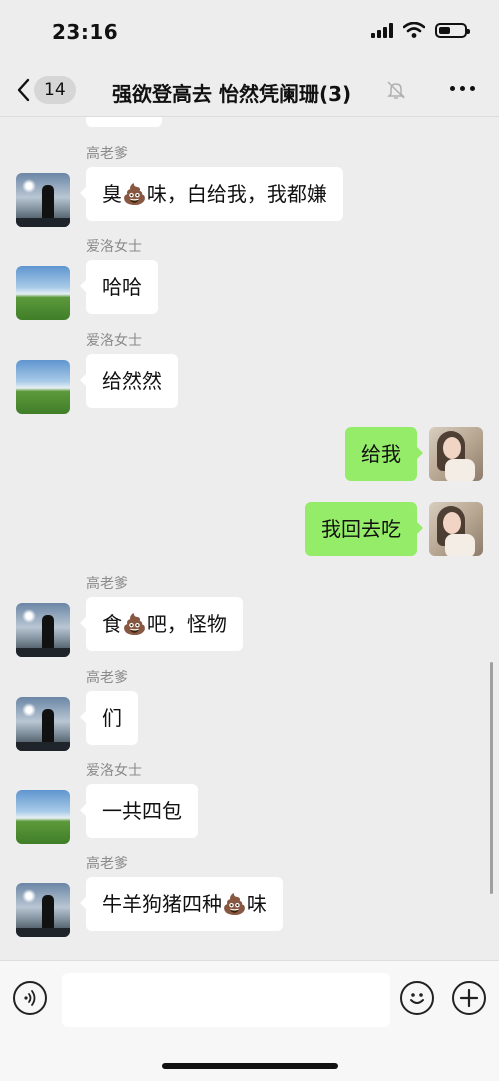 The height and width of the screenshot is (1081, 499). What do you see at coordinates (232, 94) in the screenshot?
I see `chat-title: 强欲登高去 怡然凭阑珊(3)` at bounding box center [232, 94].